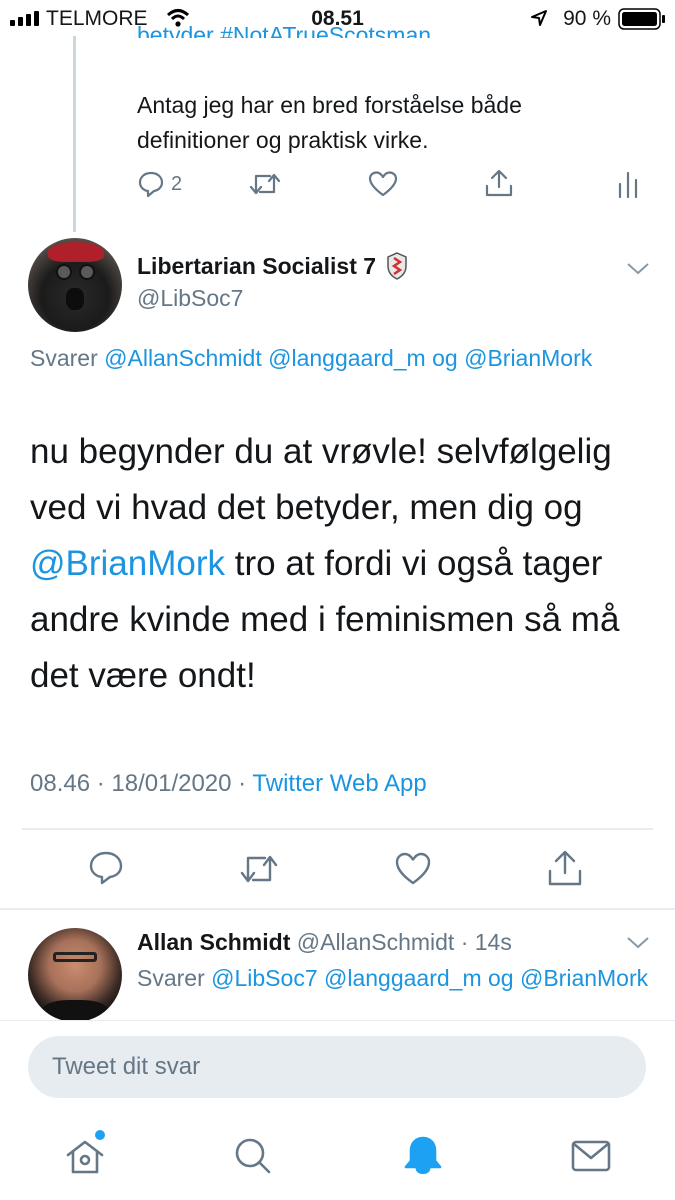 The height and width of the screenshot is (1200, 675). What do you see at coordinates (283, 140) in the screenshot?
I see `previous-tweet-line: definitioner og praktisk virke.` at bounding box center [283, 140].